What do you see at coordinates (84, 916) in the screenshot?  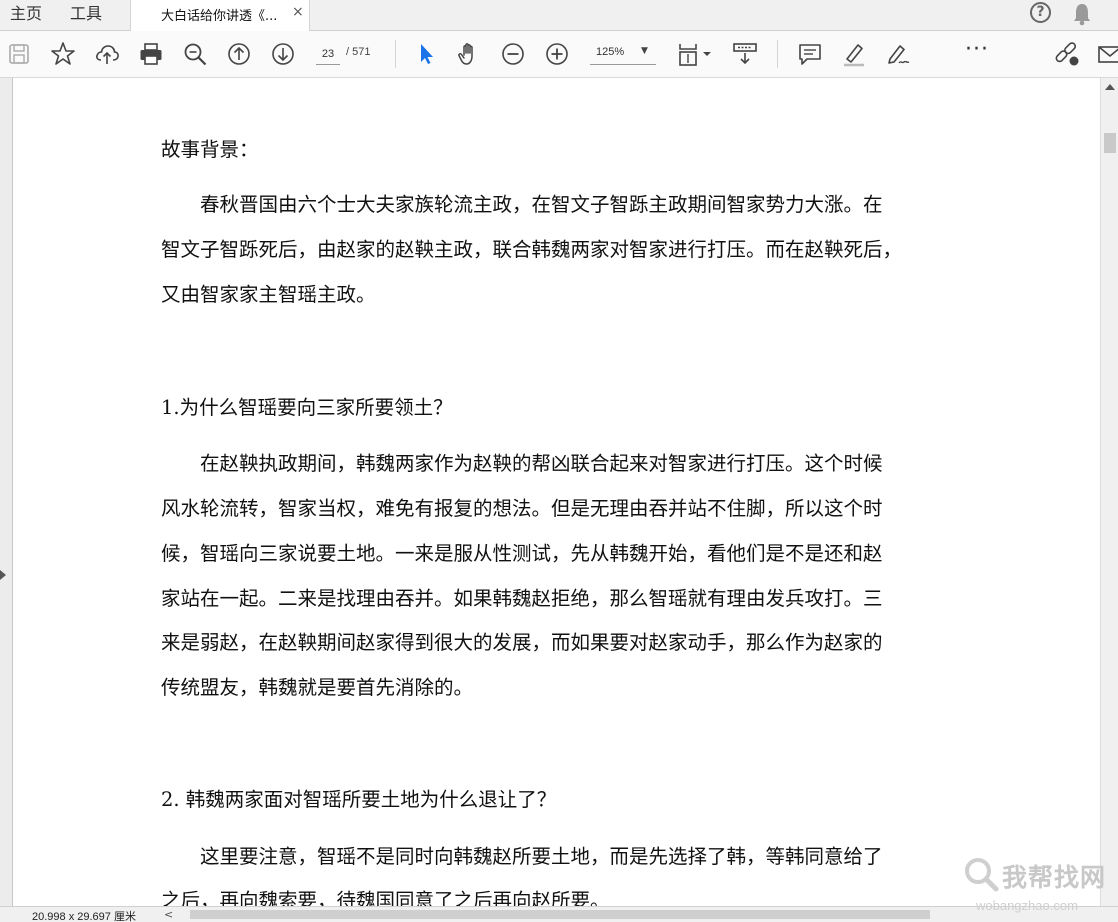 I see `page-size-readout: 20.998 x 29.697 厘米` at bounding box center [84, 916].